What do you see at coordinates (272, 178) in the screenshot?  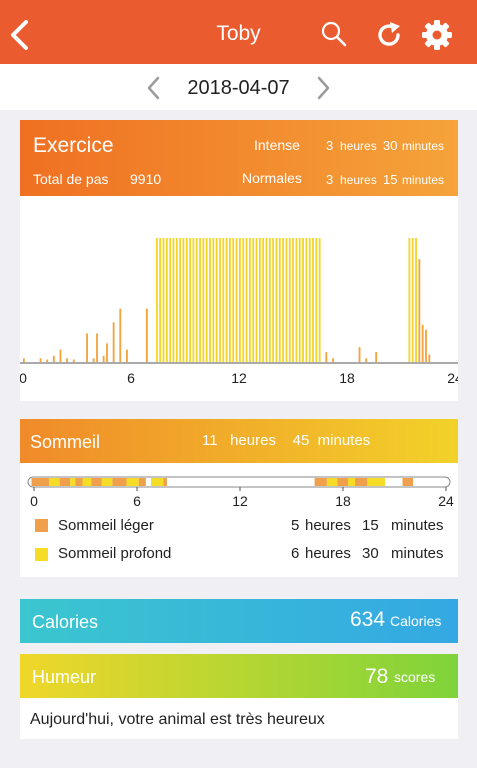 I see `normal-label: Normales` at bounding box center [272, 178].